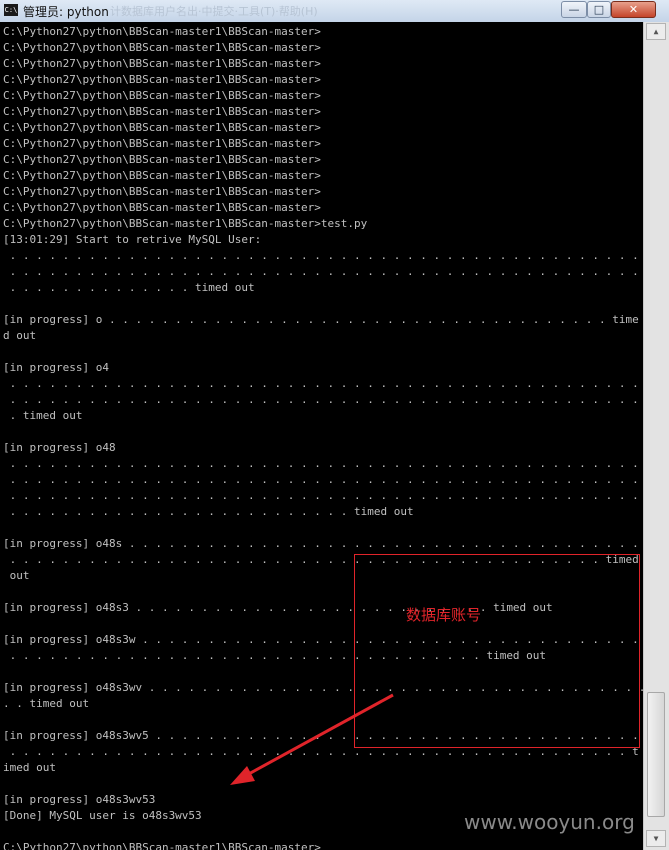 This screenshot has width=669, height=850. I want to click on window-title: 管理员: python, so click(66, 12).